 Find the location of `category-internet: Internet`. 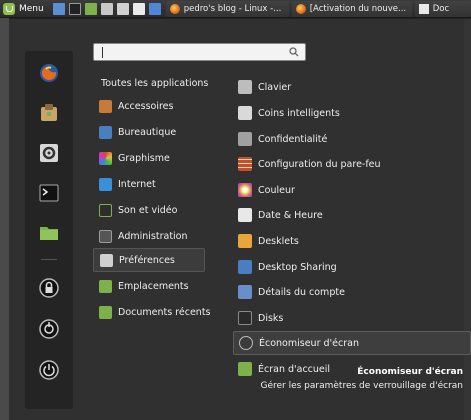

category-internet: Internet is located at coordinates (149, 184).